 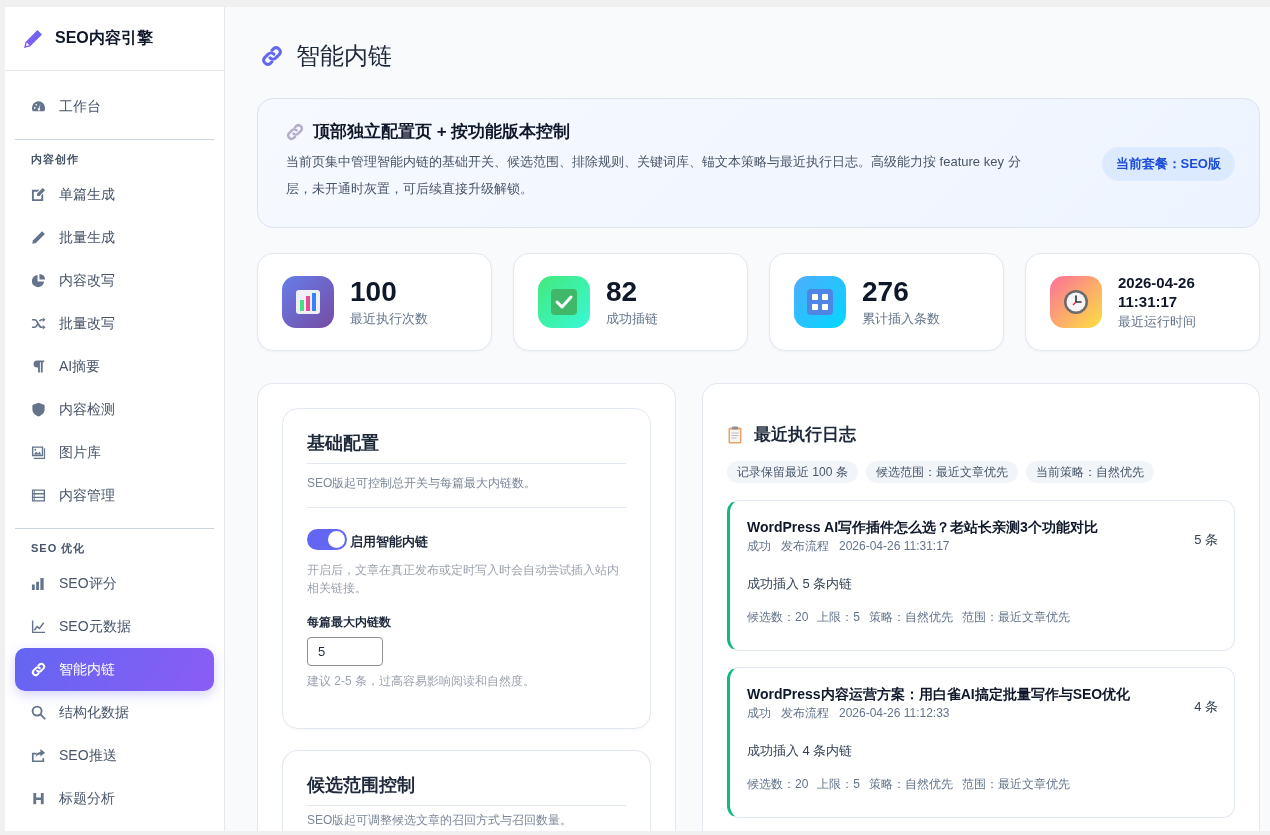 What do you see at coordinates (58, 548) in the screenshot?
I see `section-heading: SEO 优化` at bounding box center [58, 548].